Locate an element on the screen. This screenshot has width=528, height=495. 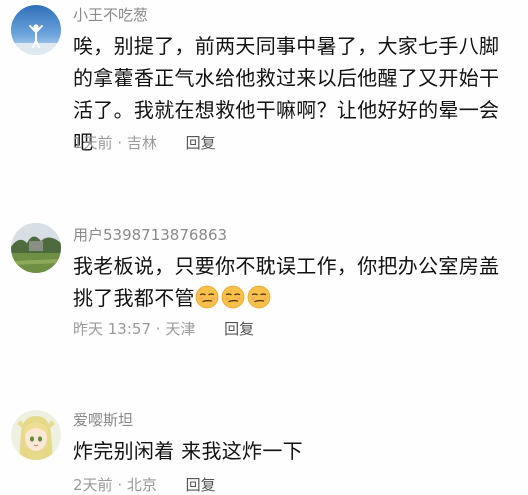
username: 爱嘤斯坦 is located at coordinates (103, 420).